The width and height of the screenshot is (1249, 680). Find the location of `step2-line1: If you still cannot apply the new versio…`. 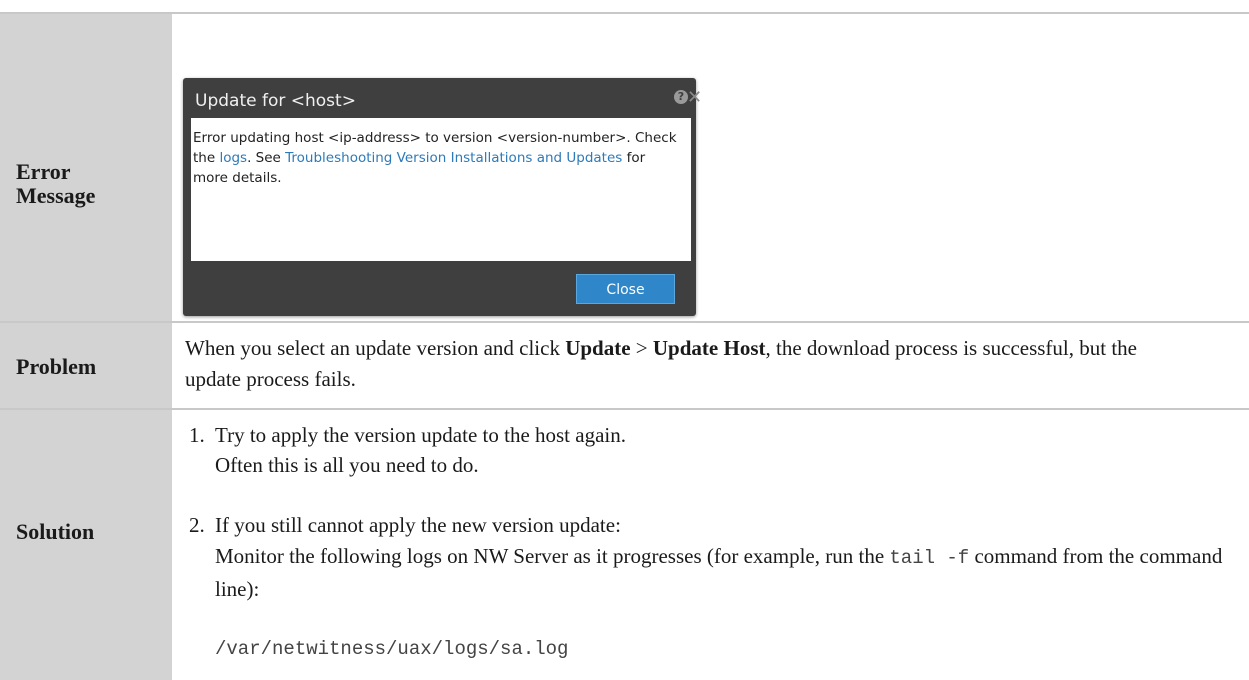

step2-line1: If you still cannot apply the new versio… is located at coordinates (418, 525).